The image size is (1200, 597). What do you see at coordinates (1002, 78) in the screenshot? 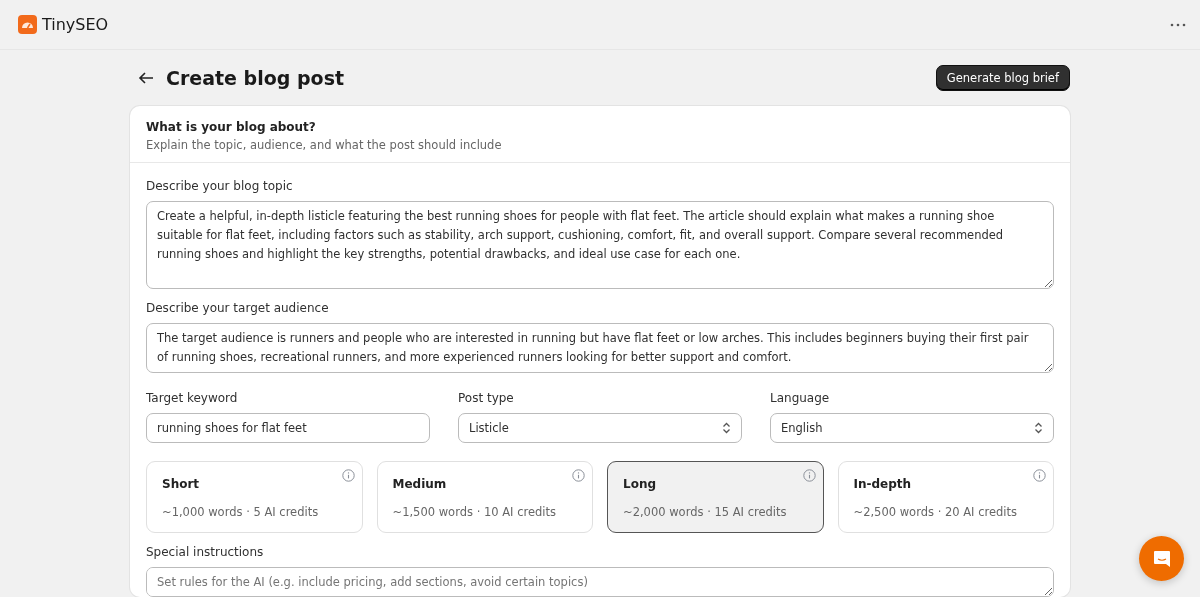
I see `generate-button: Generate blog brief` at bounding box center [1002, 78].